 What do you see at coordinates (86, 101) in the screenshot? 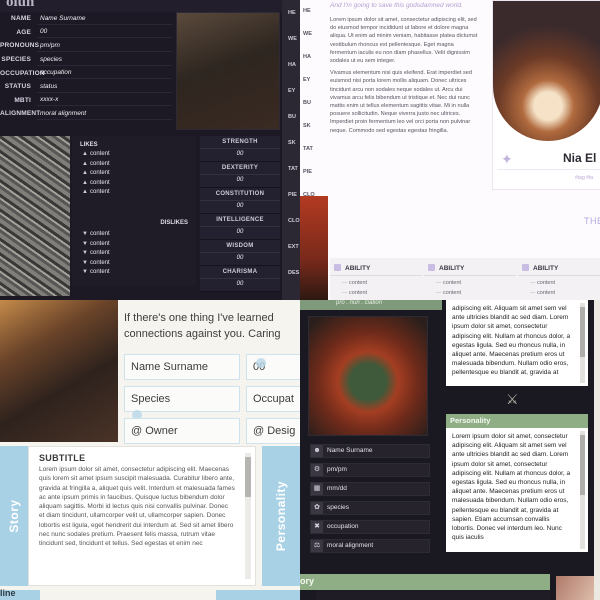
I see `info-row: MBTI xxxx-x` at bounding box center [86, 101].